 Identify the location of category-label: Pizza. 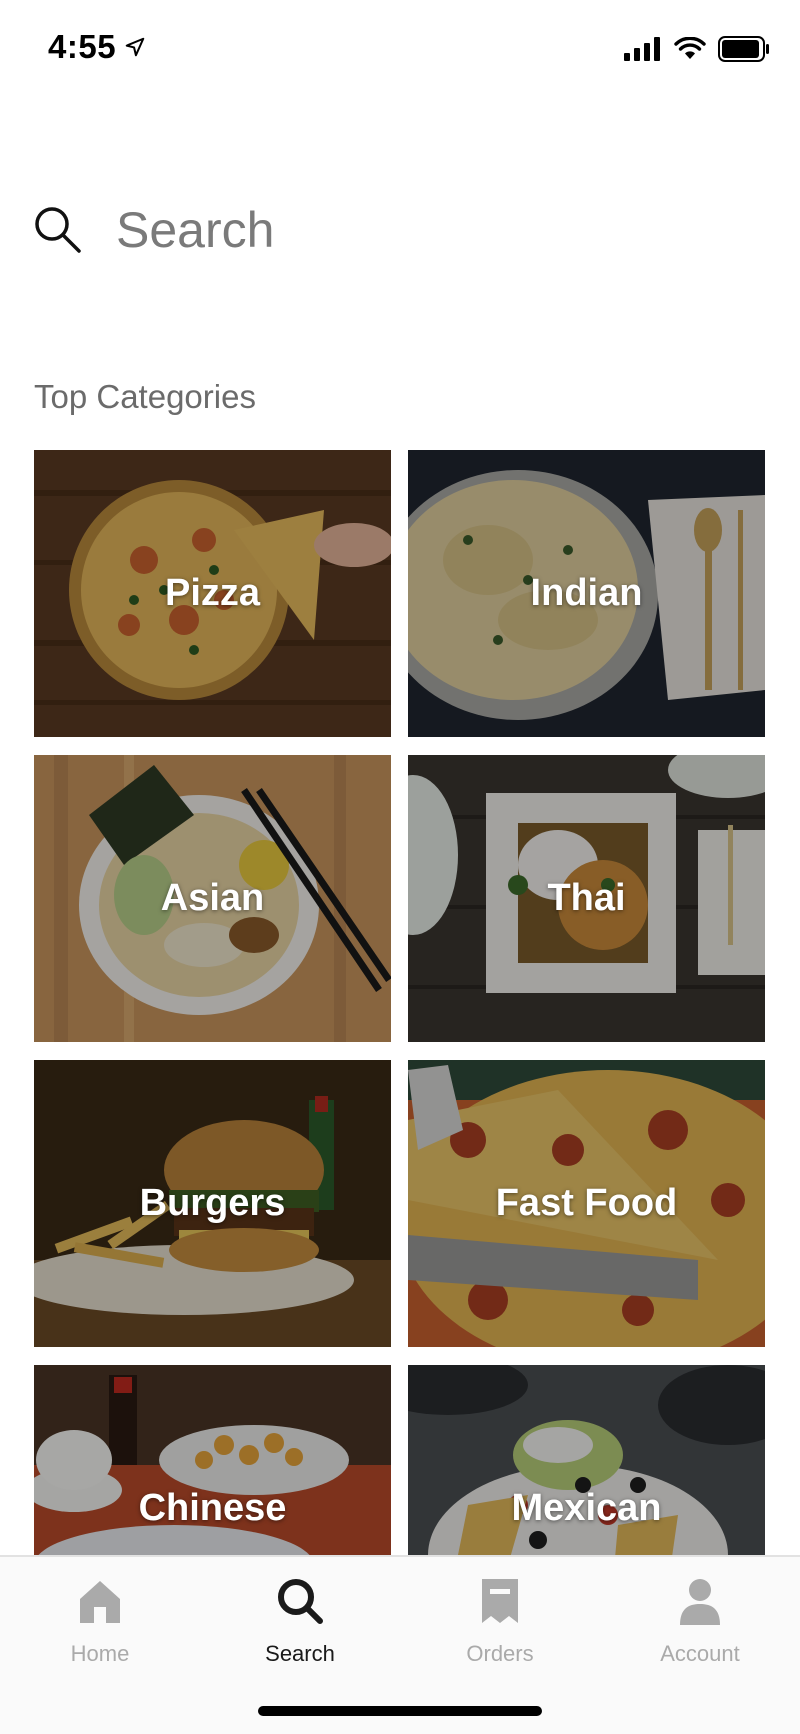
(212, 593).